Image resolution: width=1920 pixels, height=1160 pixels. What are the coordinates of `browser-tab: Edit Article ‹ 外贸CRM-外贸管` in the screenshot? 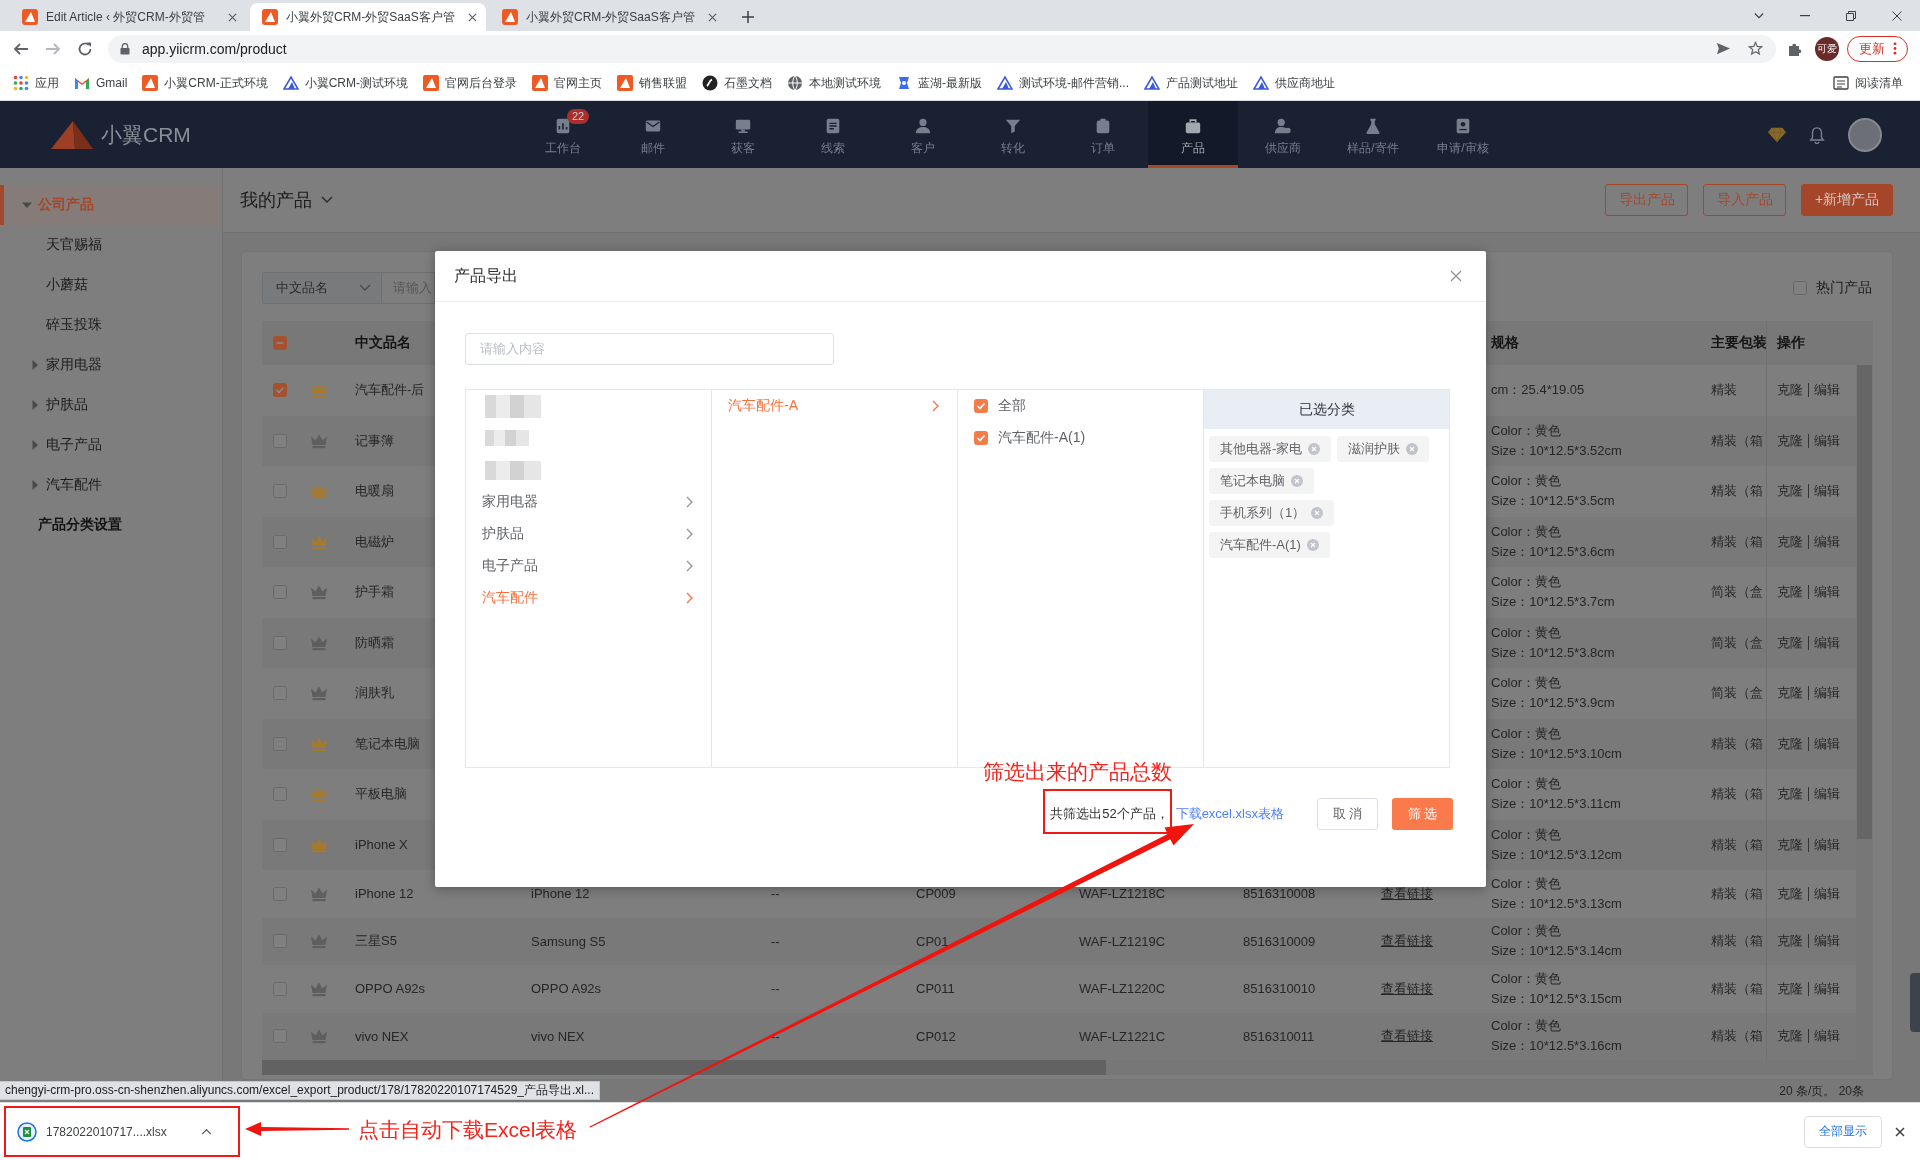 It's located at (128, 17).